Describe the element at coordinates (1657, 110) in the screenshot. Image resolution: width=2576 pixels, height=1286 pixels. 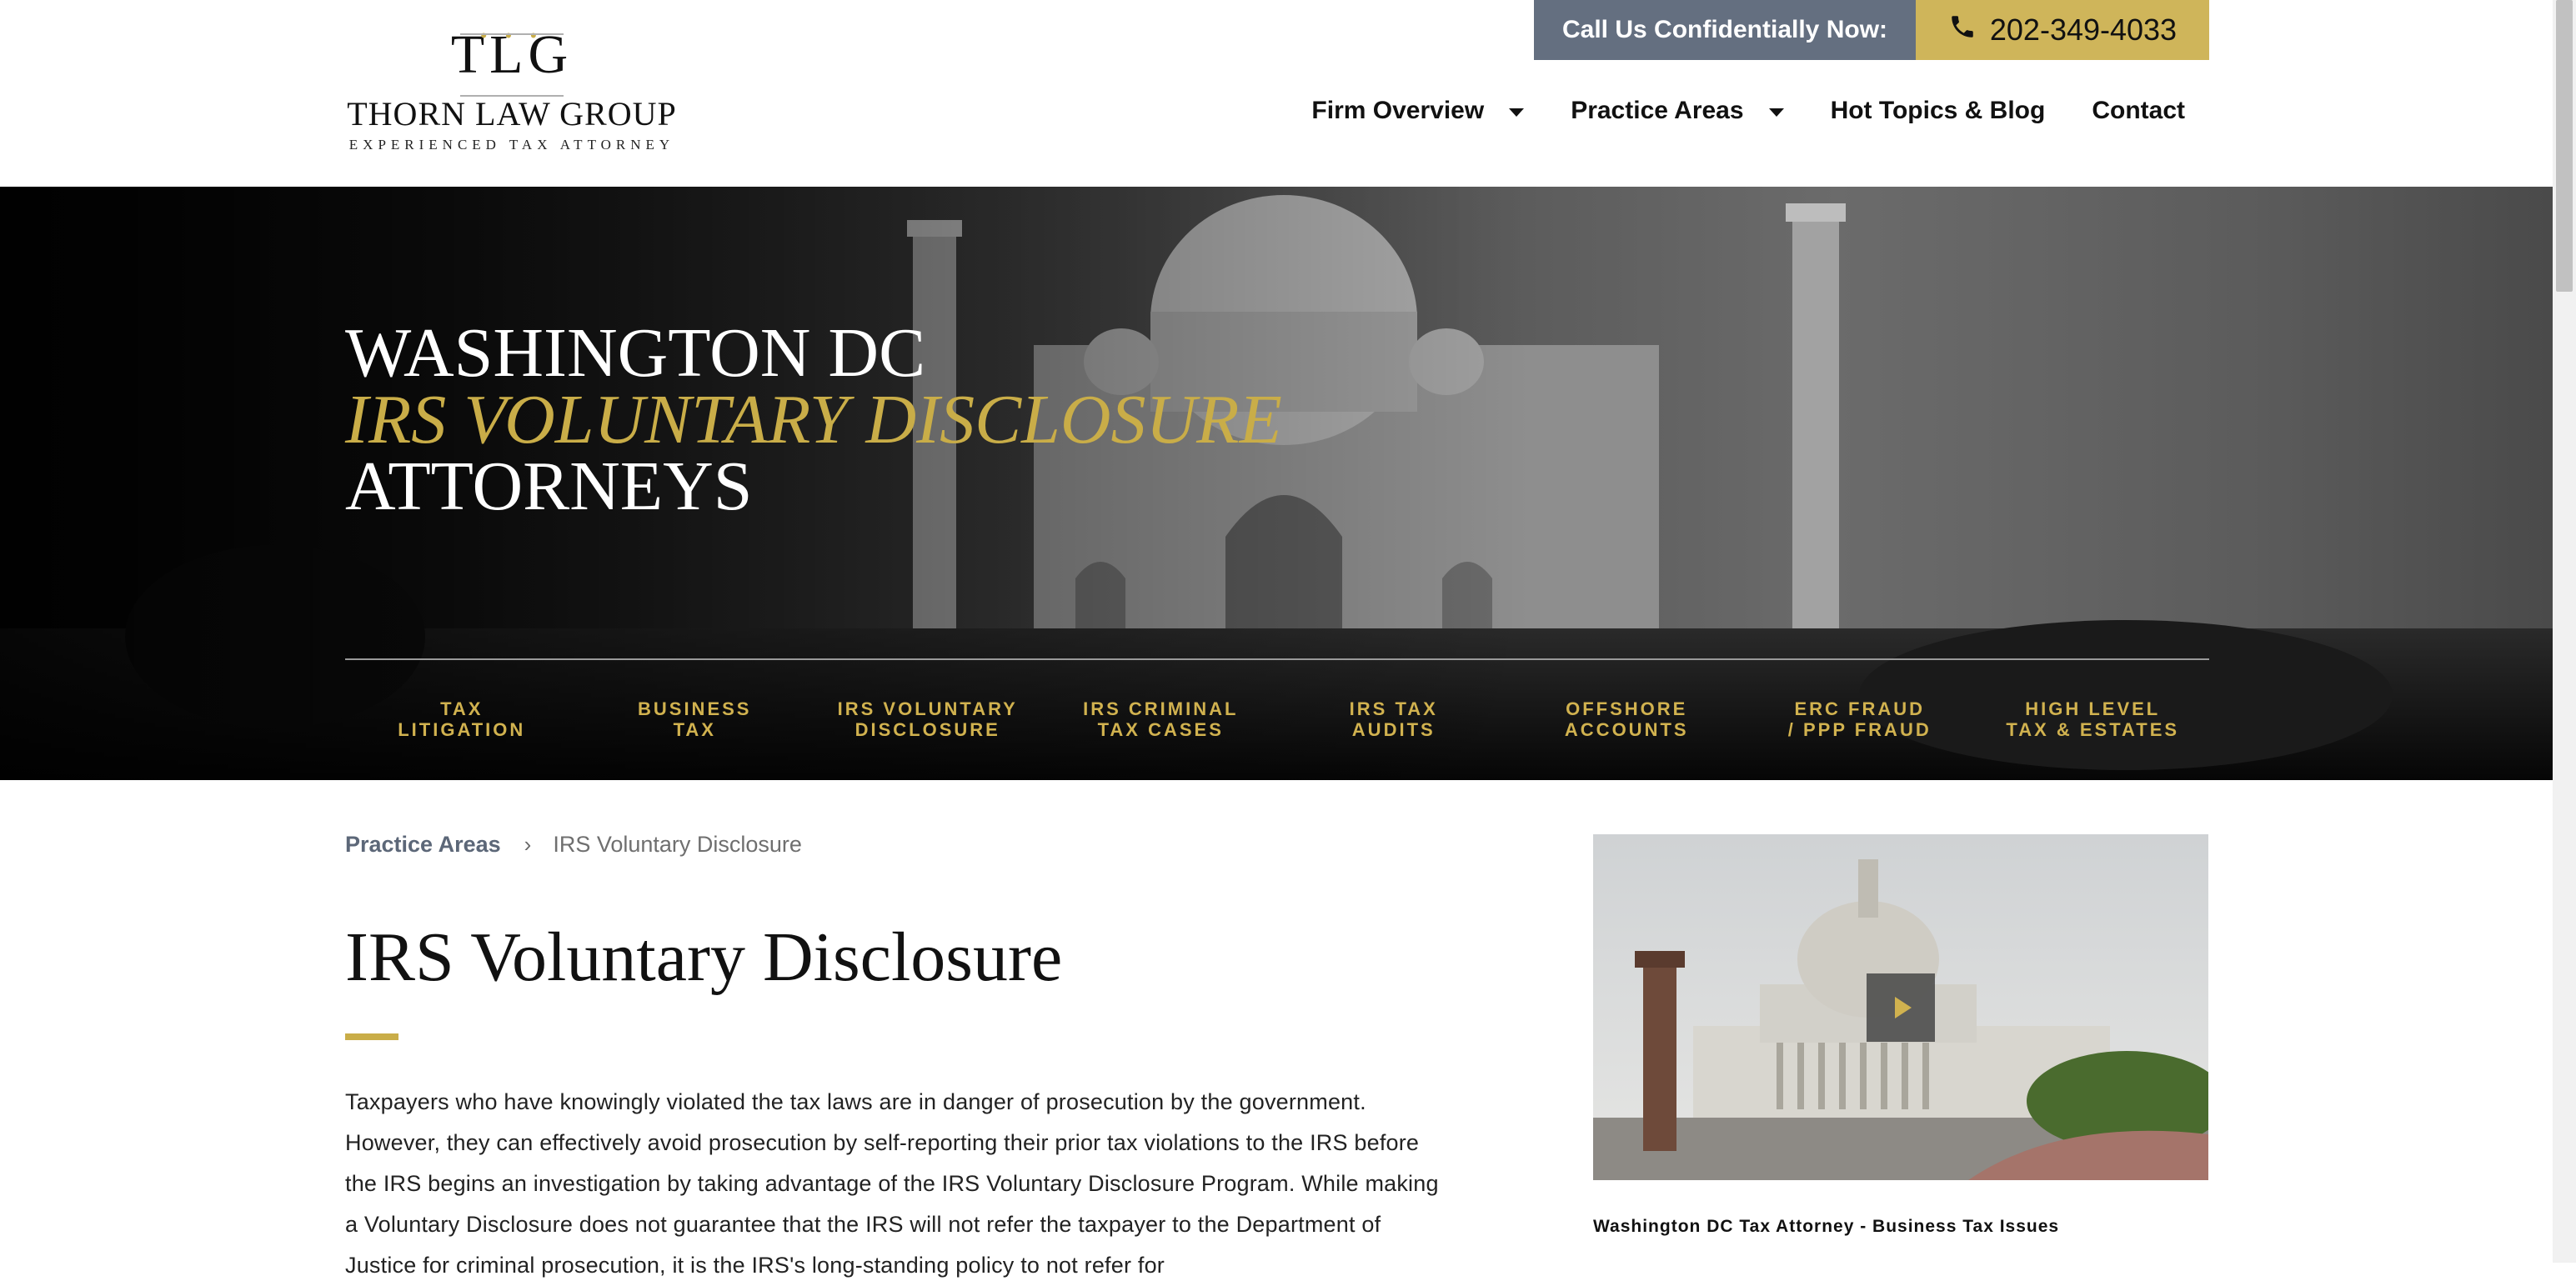
I see `nav-label: Practice Areas` at that location.